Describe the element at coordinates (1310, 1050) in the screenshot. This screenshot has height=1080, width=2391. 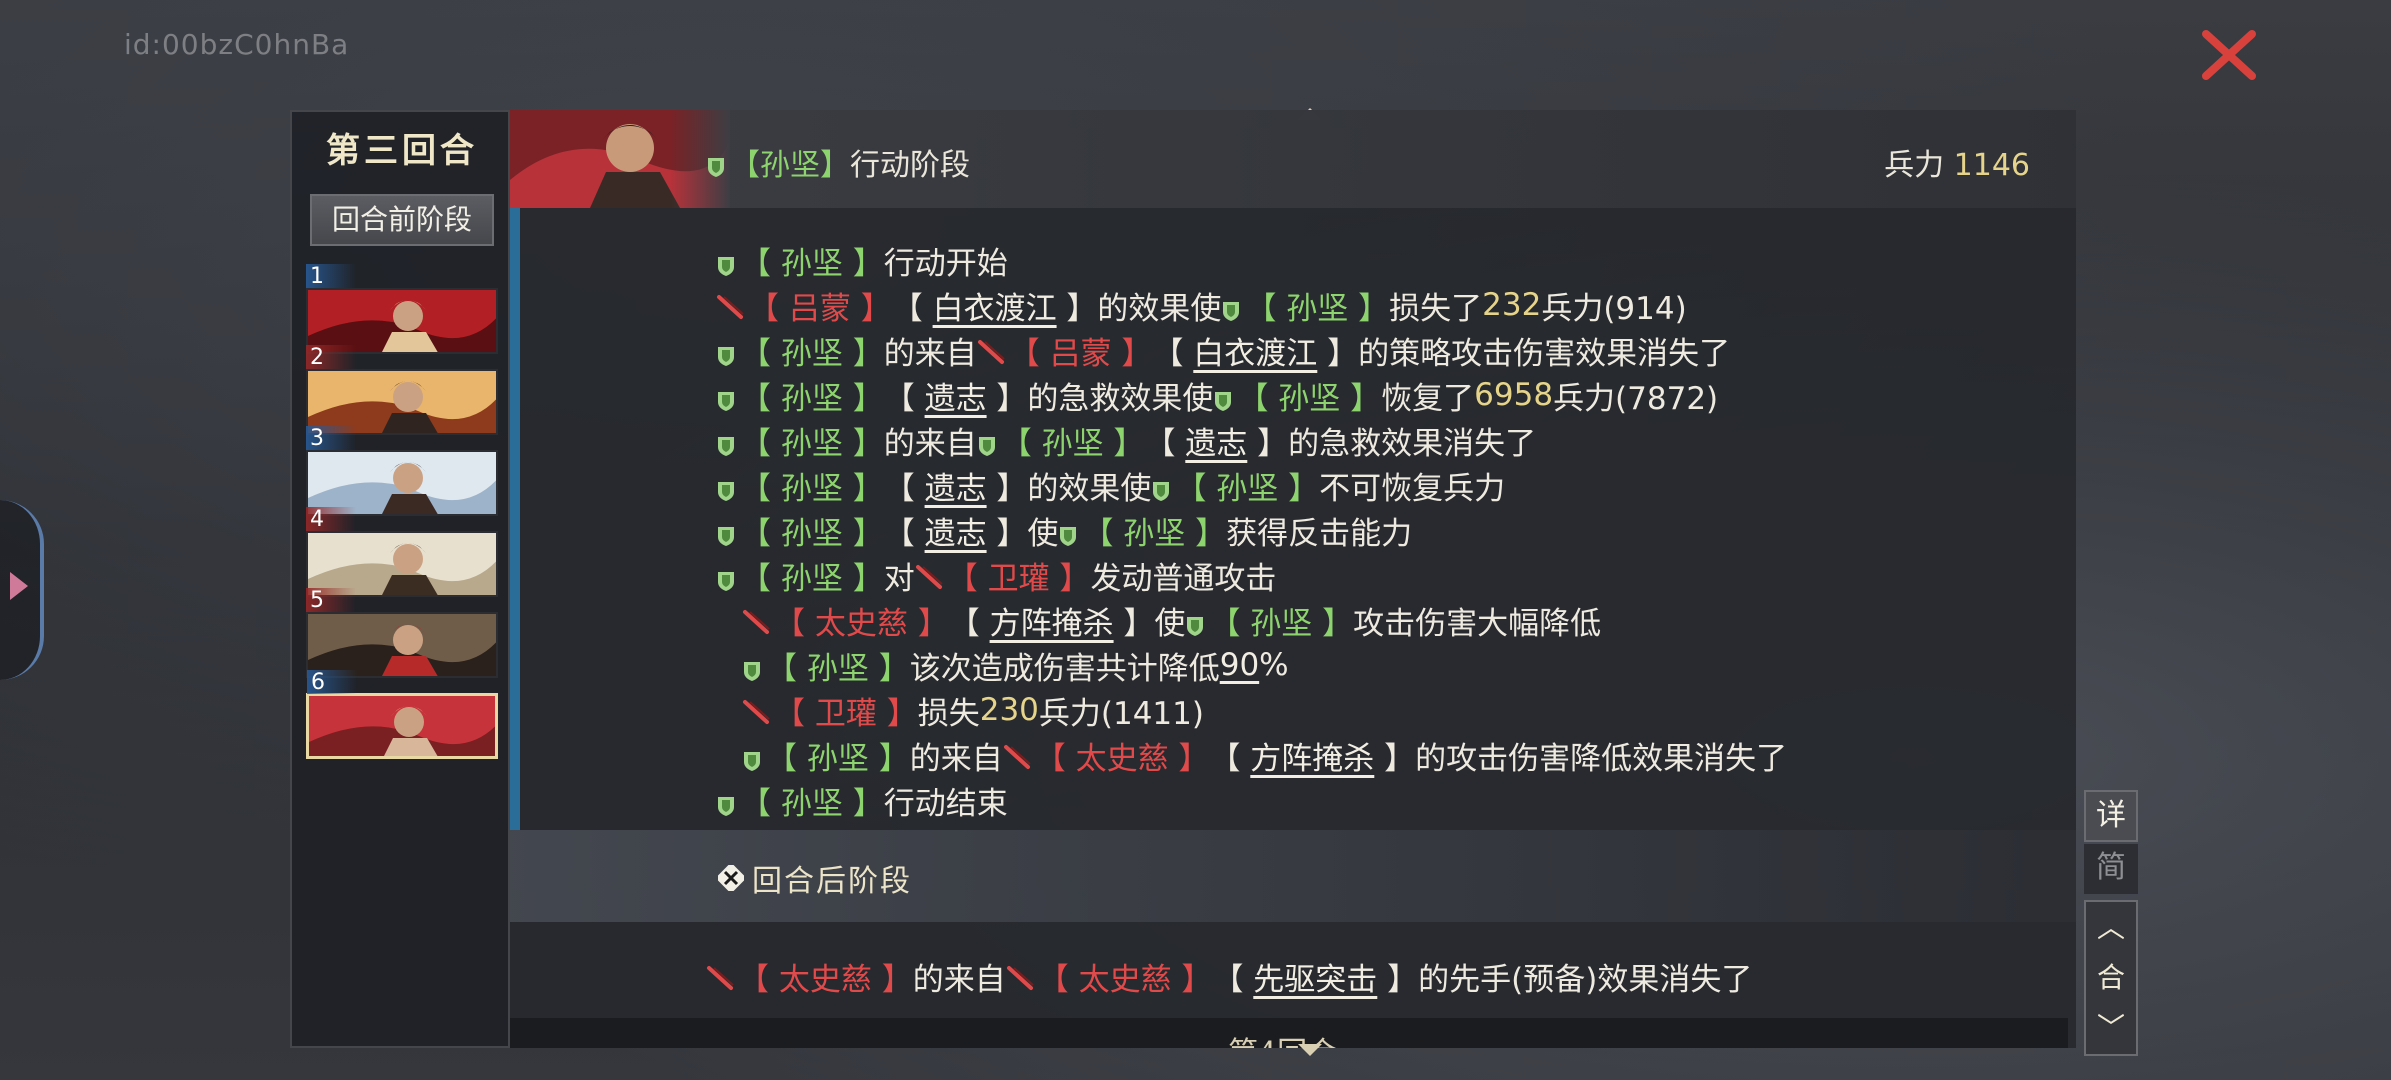
I see `scroll-down-caret-icon` at that location.